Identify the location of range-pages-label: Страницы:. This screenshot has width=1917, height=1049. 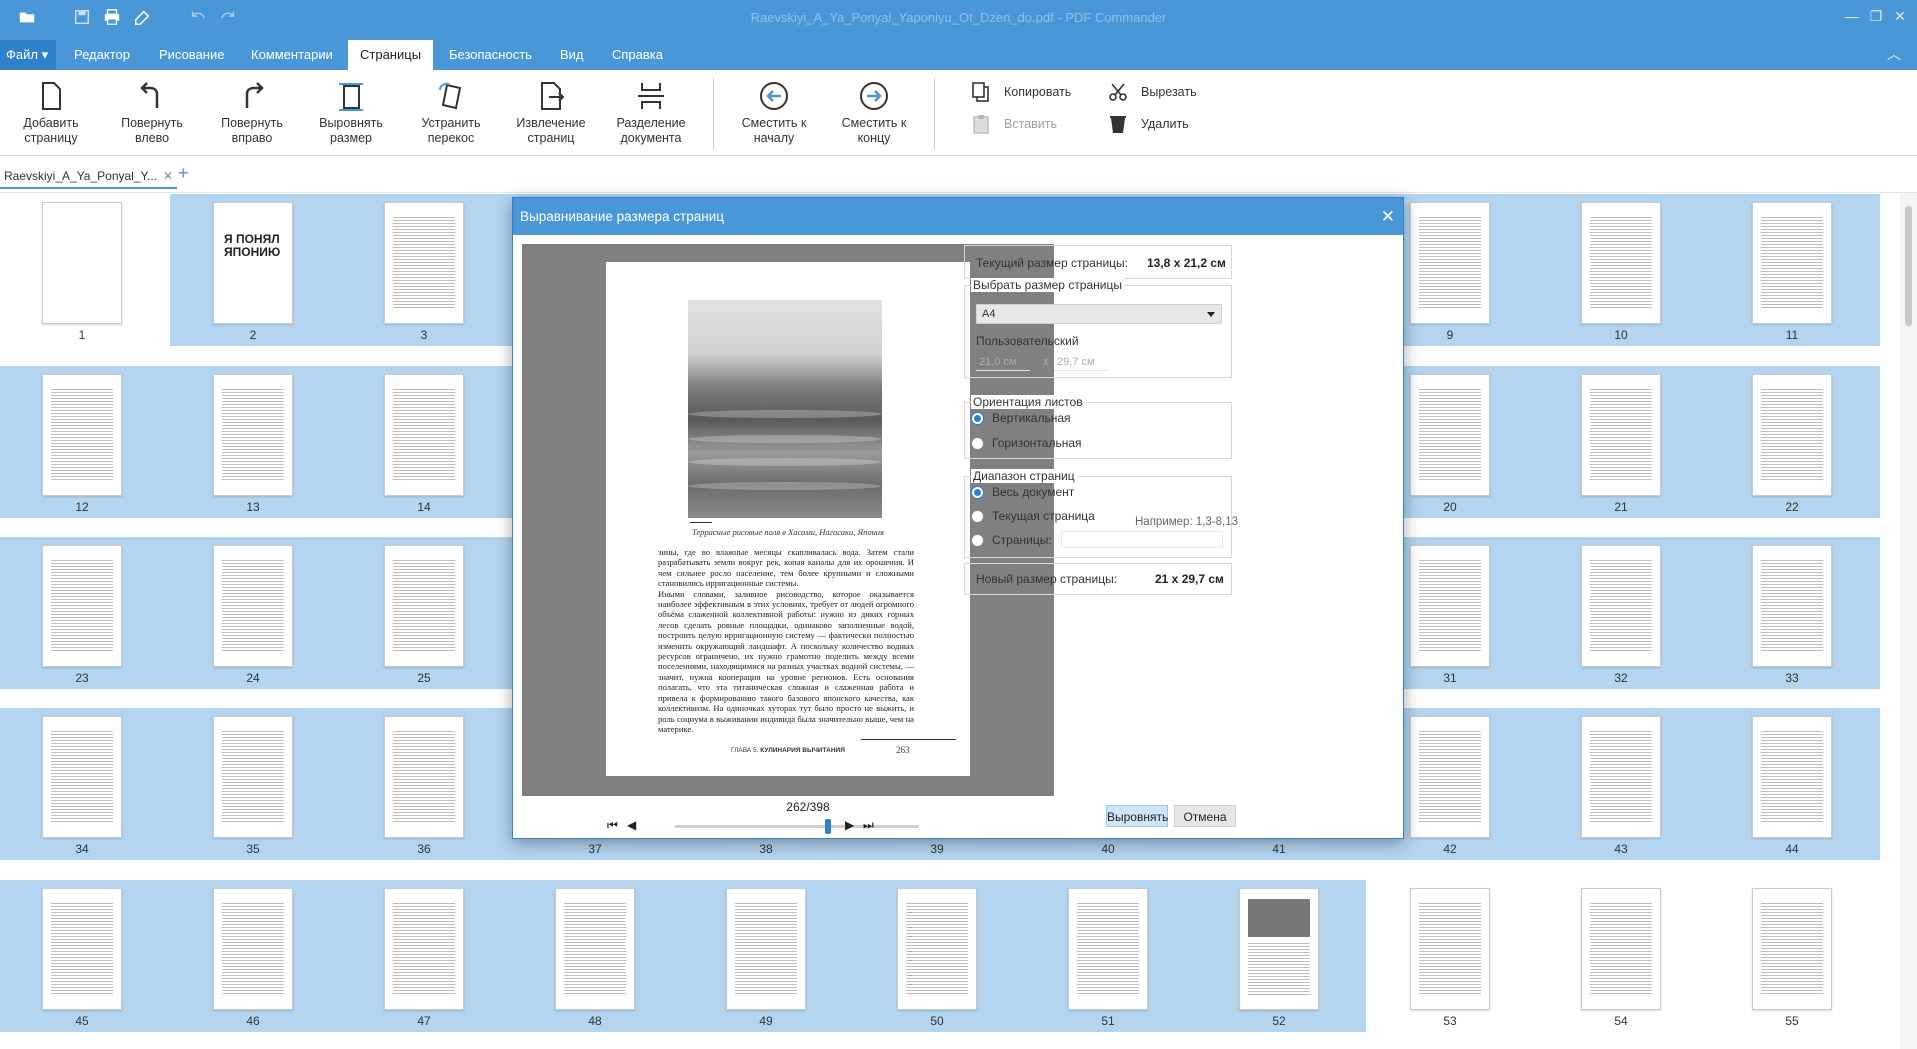
(1022, 540).